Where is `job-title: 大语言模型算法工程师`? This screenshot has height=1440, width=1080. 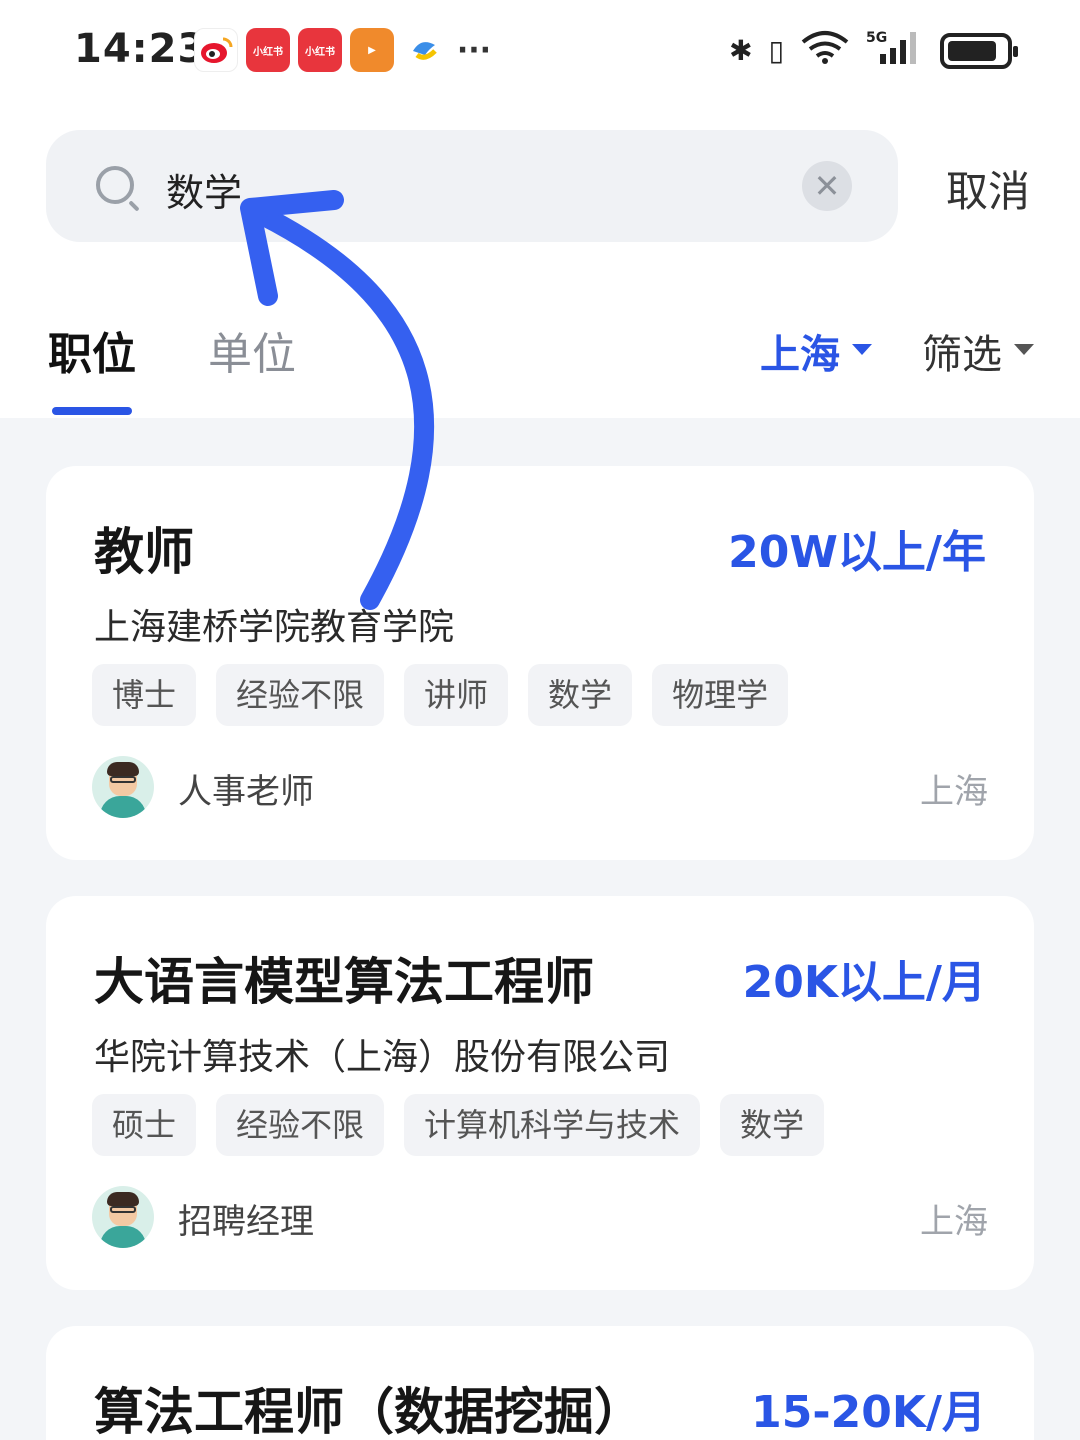 job-title: 大语言模型算法工程师 is located at coordinates (344, 982).